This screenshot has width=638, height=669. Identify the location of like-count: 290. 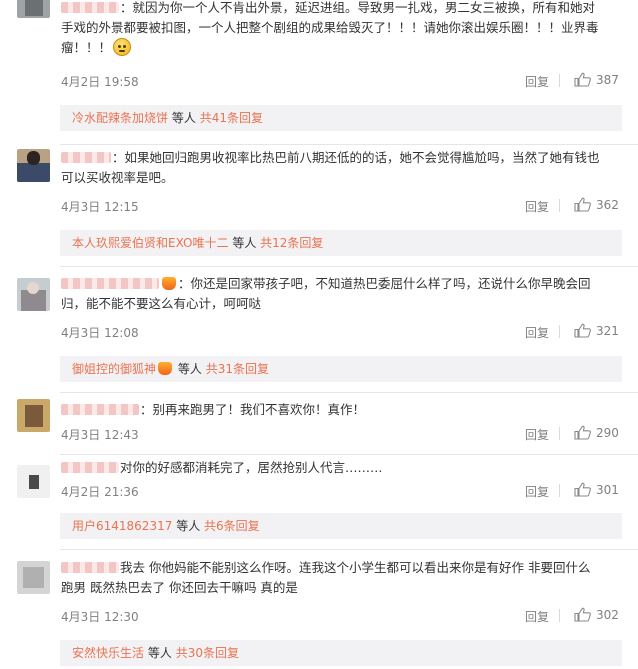
(607, 433).